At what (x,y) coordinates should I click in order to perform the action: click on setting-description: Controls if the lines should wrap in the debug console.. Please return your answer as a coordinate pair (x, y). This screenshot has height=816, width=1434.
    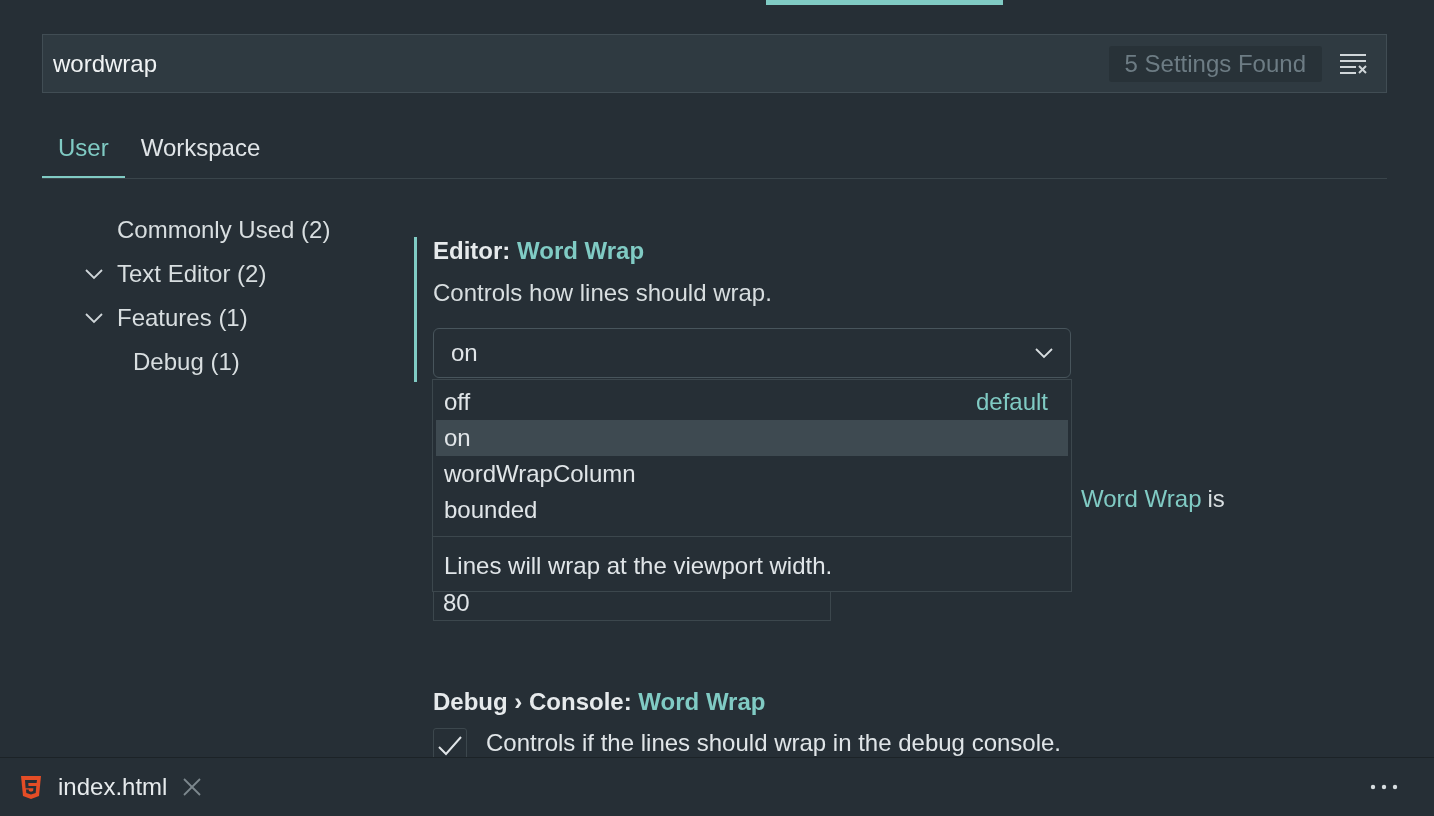
    Looking at the image, I should click on (773, 743).